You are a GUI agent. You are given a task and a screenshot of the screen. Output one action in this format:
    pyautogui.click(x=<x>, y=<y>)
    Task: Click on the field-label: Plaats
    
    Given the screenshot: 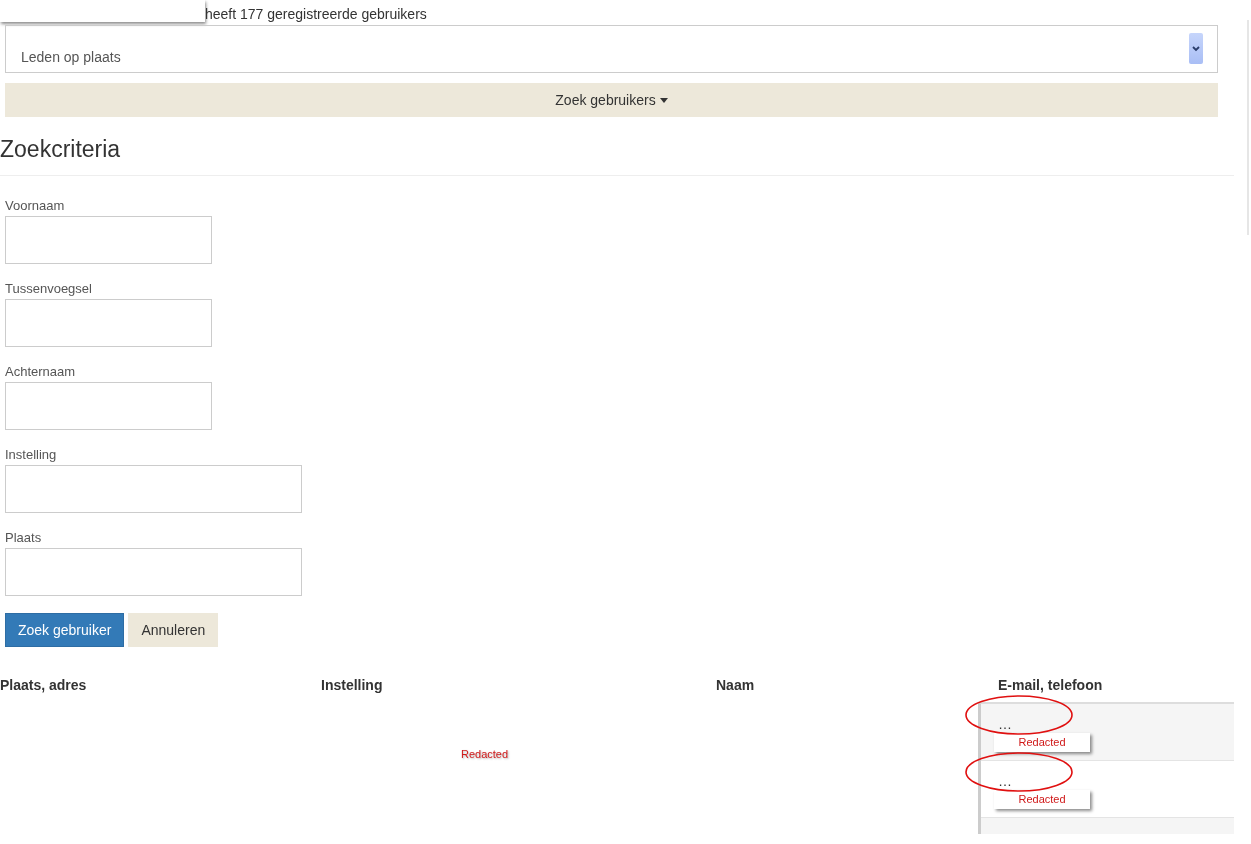 What is the action you would take?
    pyautogui.click(x=24, y=538)
    